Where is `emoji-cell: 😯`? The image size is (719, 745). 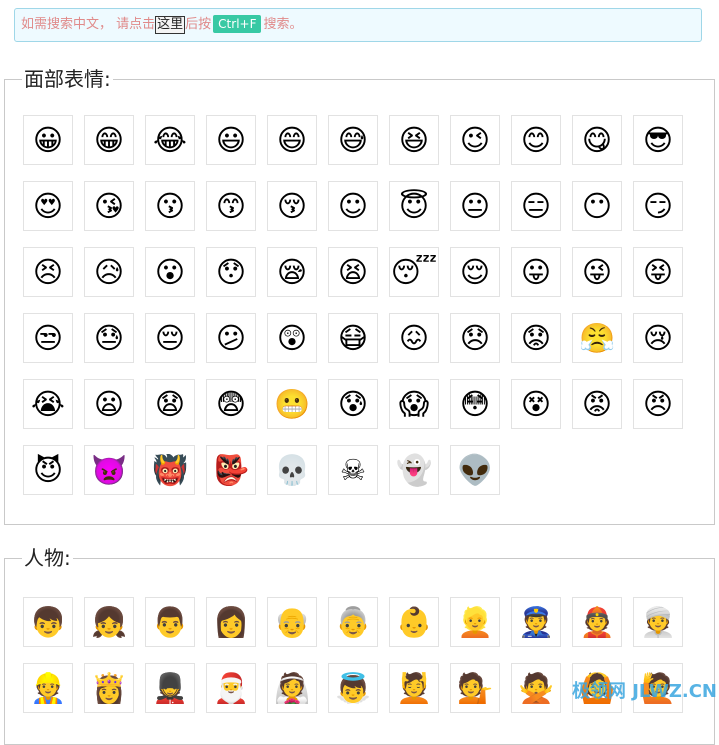 emoji-cell: 😯 is located at coordinates (231, 272).